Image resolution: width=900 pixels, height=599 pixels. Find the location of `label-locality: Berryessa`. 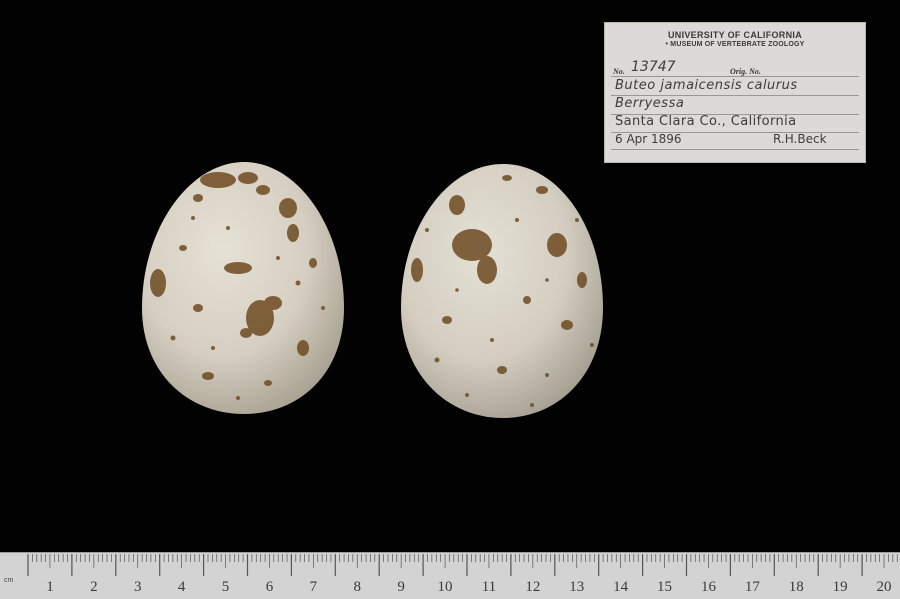

label-locality: Berryessa is located at coordinates (650, 103).